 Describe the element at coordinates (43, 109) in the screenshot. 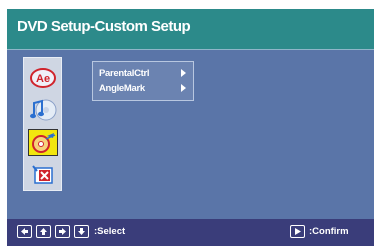

I see `audio-music-icon` at that location.